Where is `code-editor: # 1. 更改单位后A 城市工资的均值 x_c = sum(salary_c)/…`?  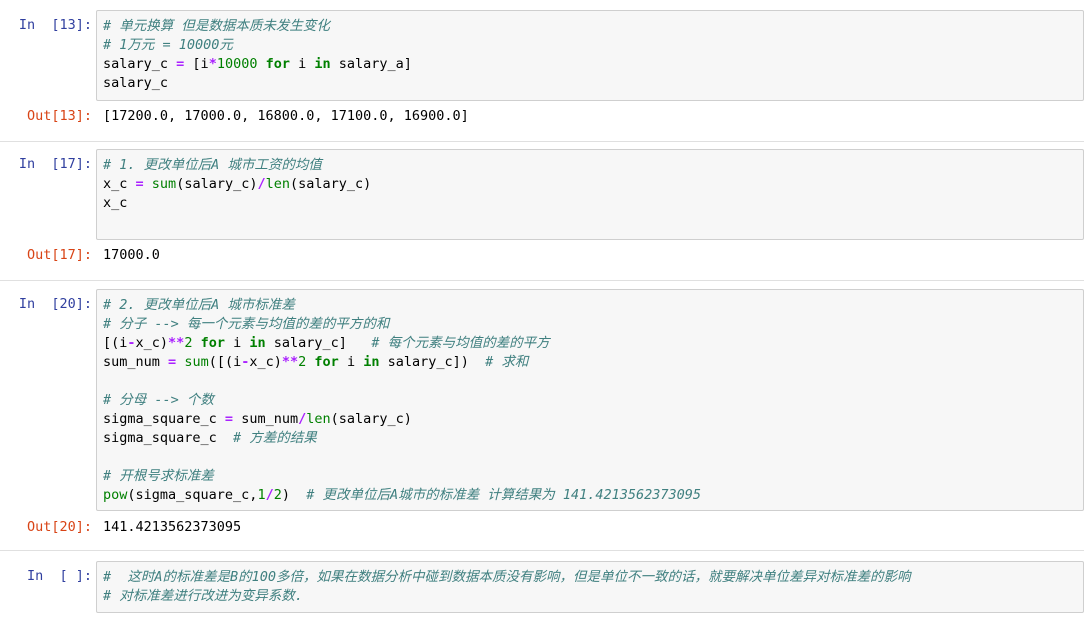
code-editor: # 1. 更改单位后A 城市工资的均值 x_c = sum(salary_c)/… is located at coordinates (590, 194).